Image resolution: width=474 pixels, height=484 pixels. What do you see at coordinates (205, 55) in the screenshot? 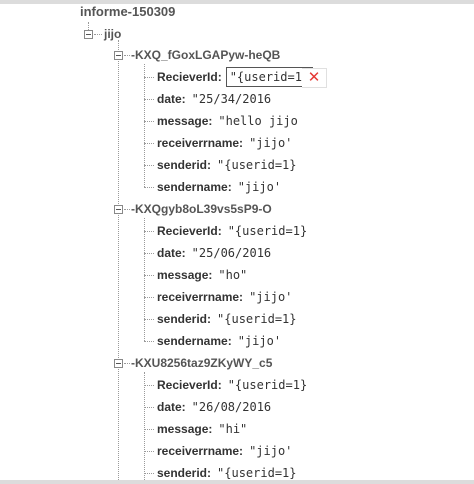
I see `message-node-id: -KXQ_fGoxLGAPyw-heQB` at bounding box center [205, 55].